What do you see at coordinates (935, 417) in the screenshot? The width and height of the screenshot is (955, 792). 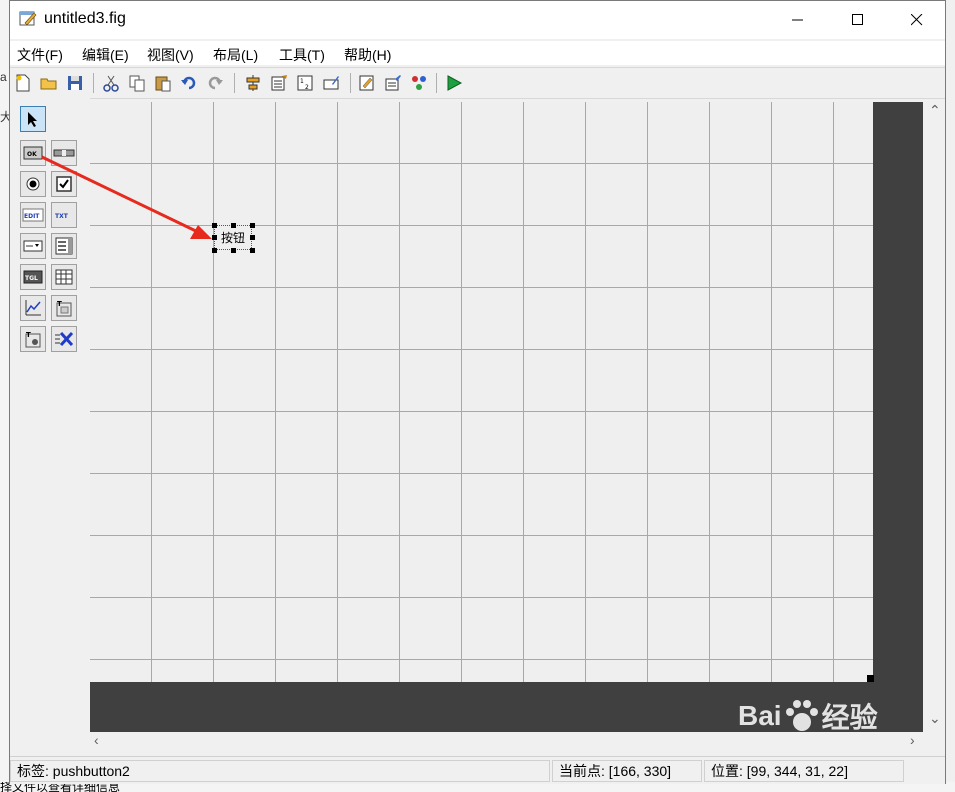 I see `vertical-scrollbar: ⌃ ⌄` at bounding box center [935, 417].